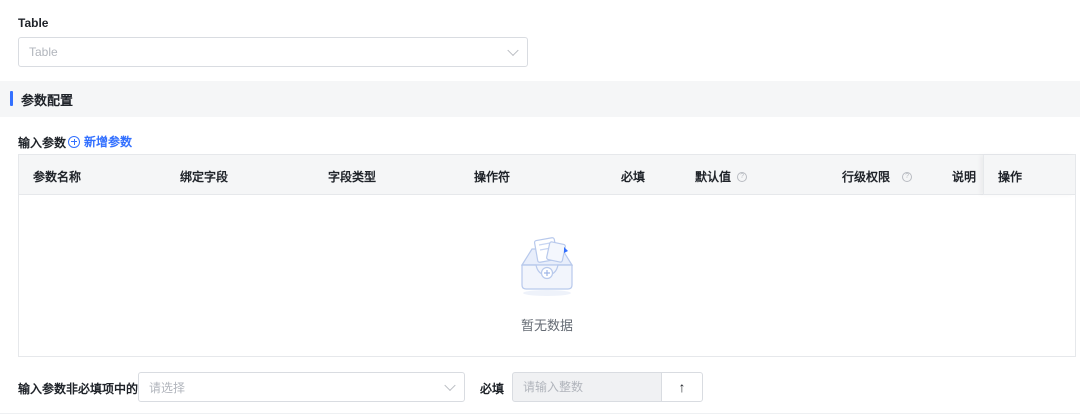 The image size is (1080, 418). What do you see at coordinates (547, 175) in the screenshot?
I see `table-header: 参数名称 绑定字段 字段类型 操作符 必填 默认值 ? 行级权限 ? 说明 操作` at bounding box center [547, 175].